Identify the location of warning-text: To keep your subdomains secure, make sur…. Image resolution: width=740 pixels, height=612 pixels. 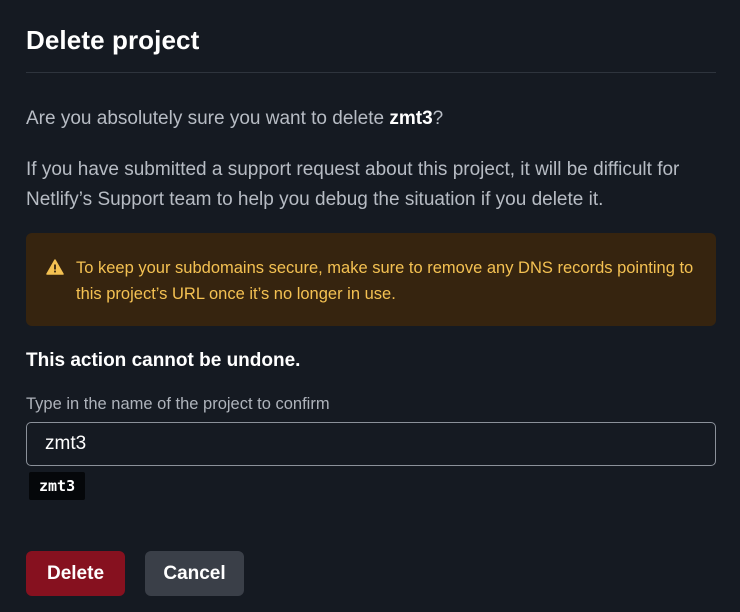
(385, 281).